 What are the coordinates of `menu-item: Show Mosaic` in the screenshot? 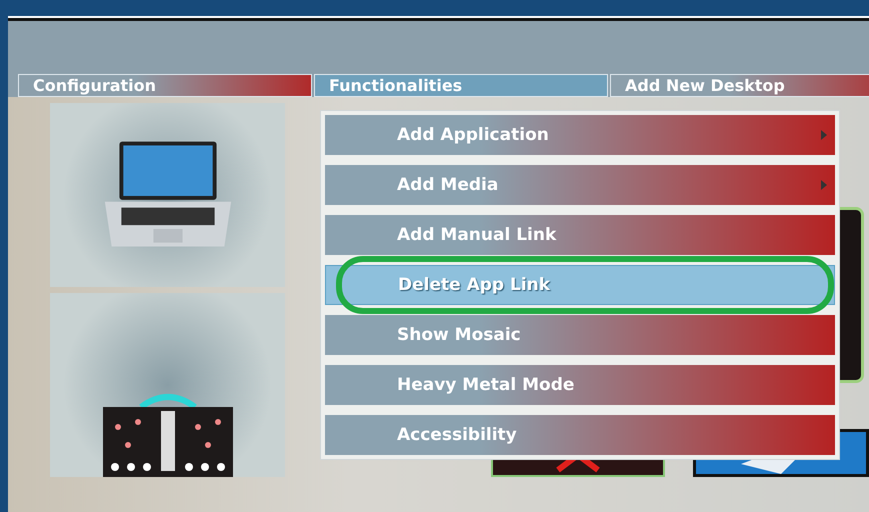 It's located at (580, 335).